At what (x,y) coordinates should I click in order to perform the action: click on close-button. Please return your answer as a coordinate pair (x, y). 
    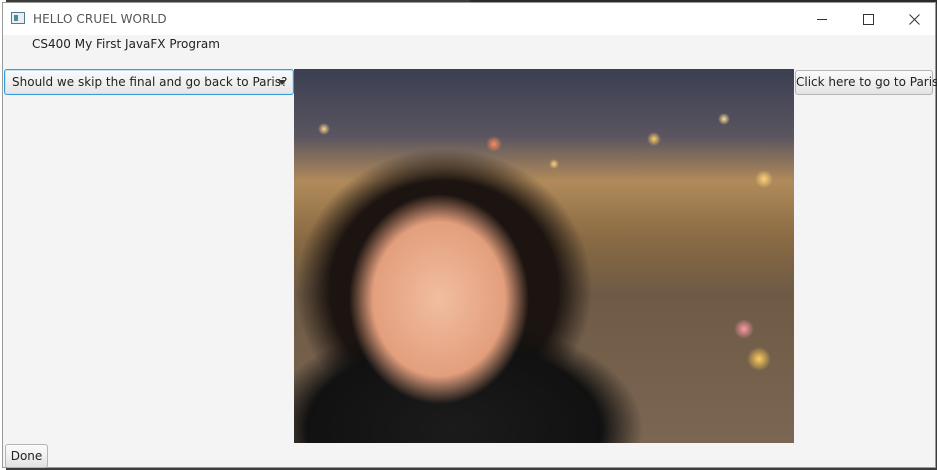
    Looking at the image, I should click on (914, 19).